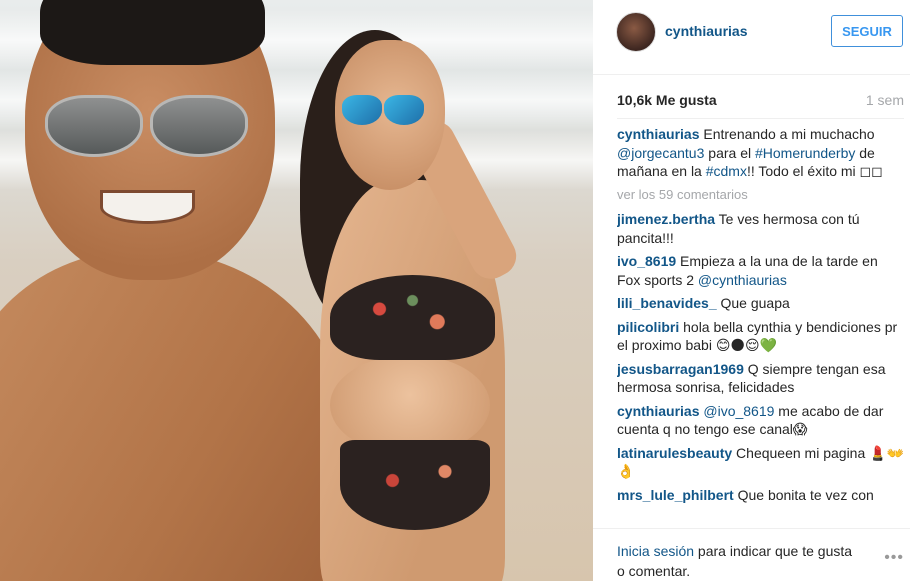  Describe the element at coordinates (415, 485) in the screenshot. I see `bikini-bottom` at that location.